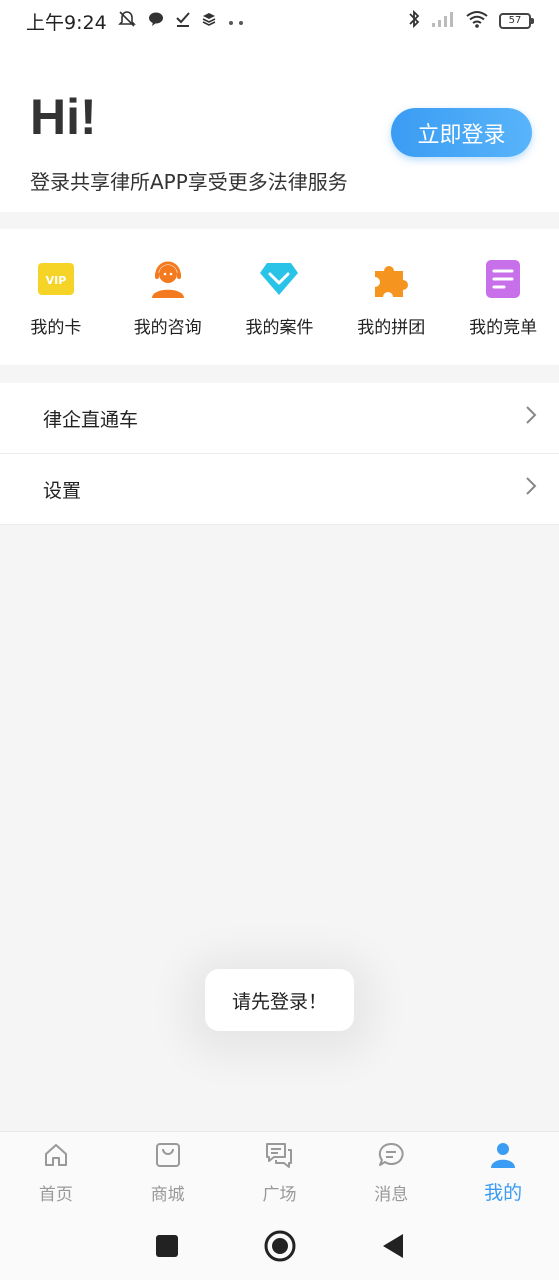  I want to click on quick-link-label: 我的卡, so click(56, 328).